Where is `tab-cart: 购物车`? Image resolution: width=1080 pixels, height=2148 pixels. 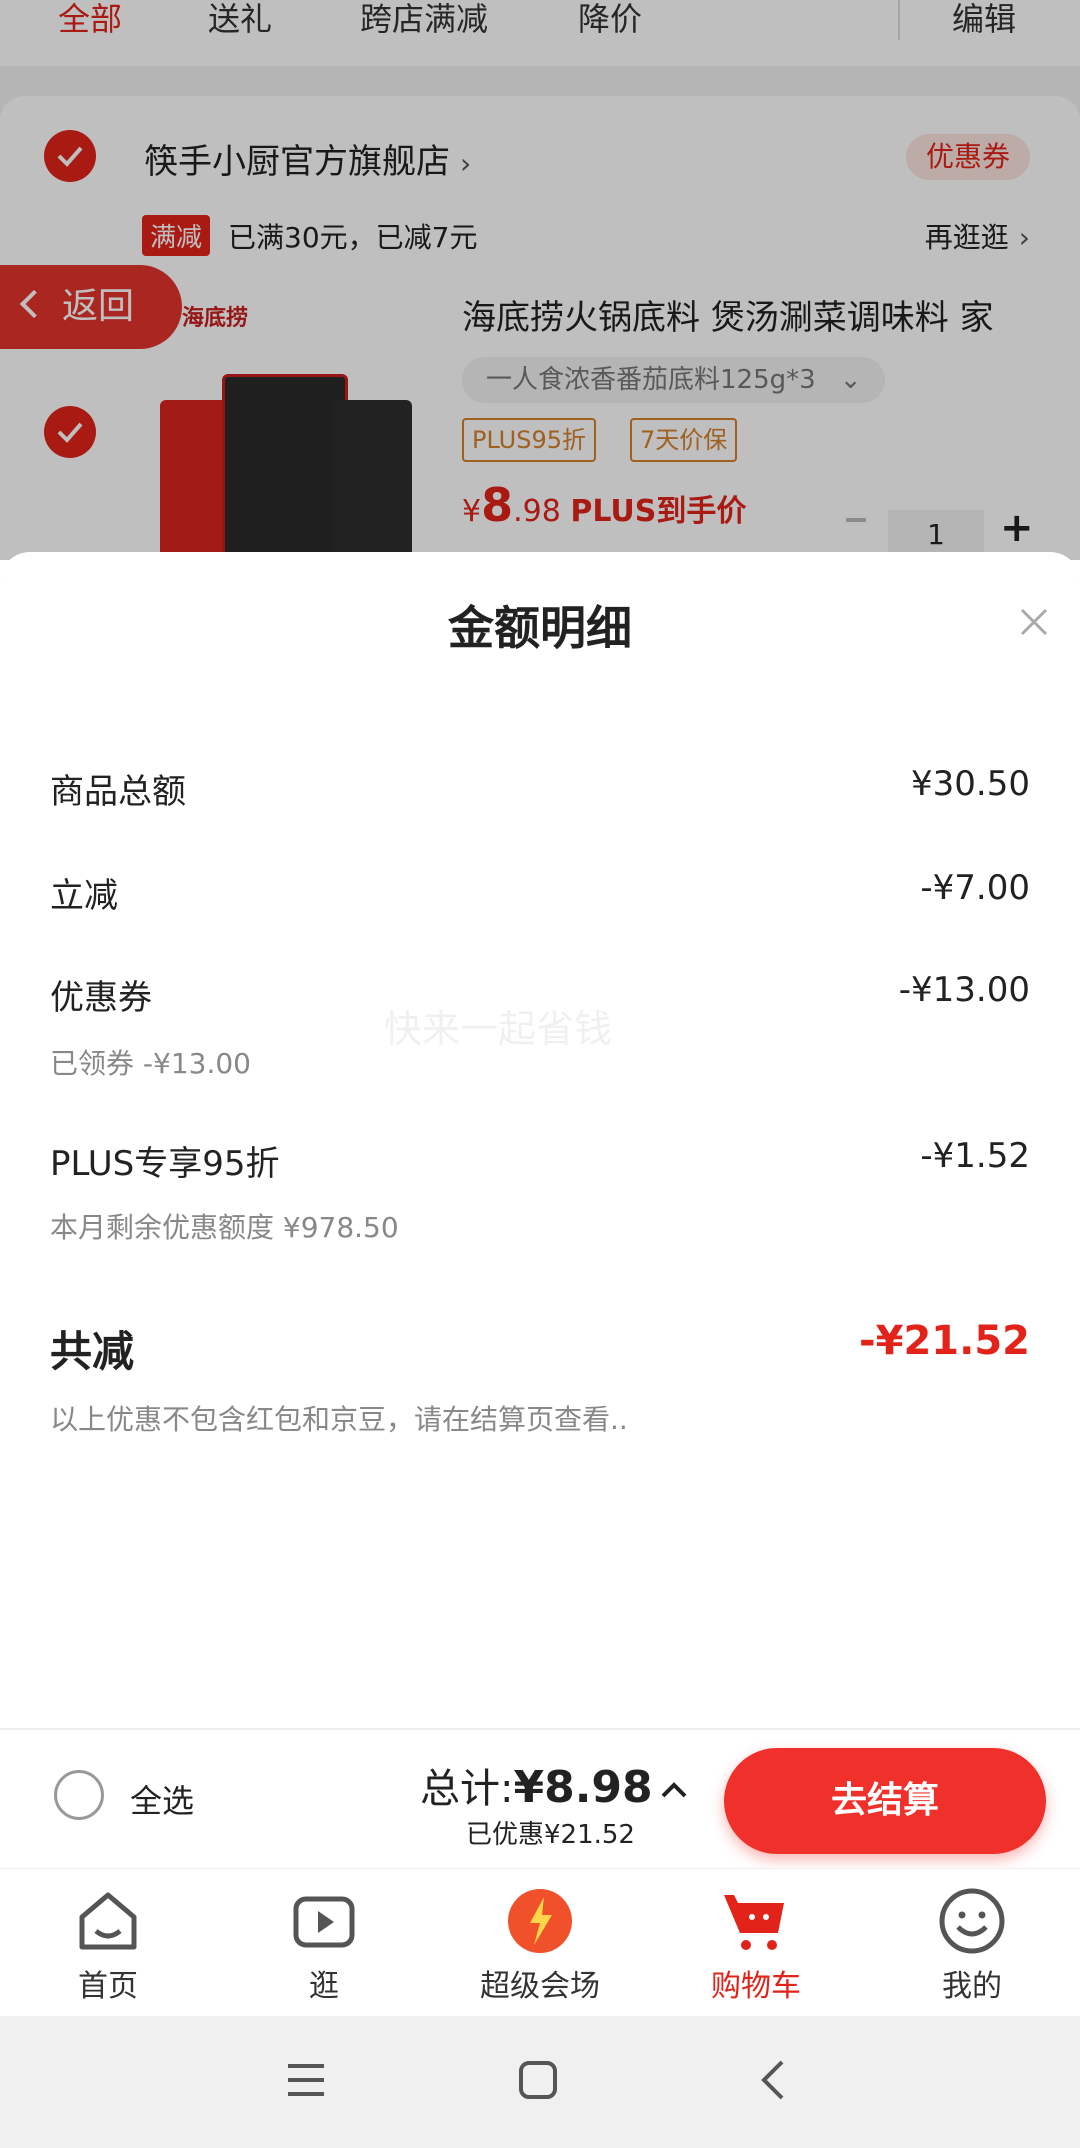
tab-cart: 购物车 is located at coordinates (756, 1943).